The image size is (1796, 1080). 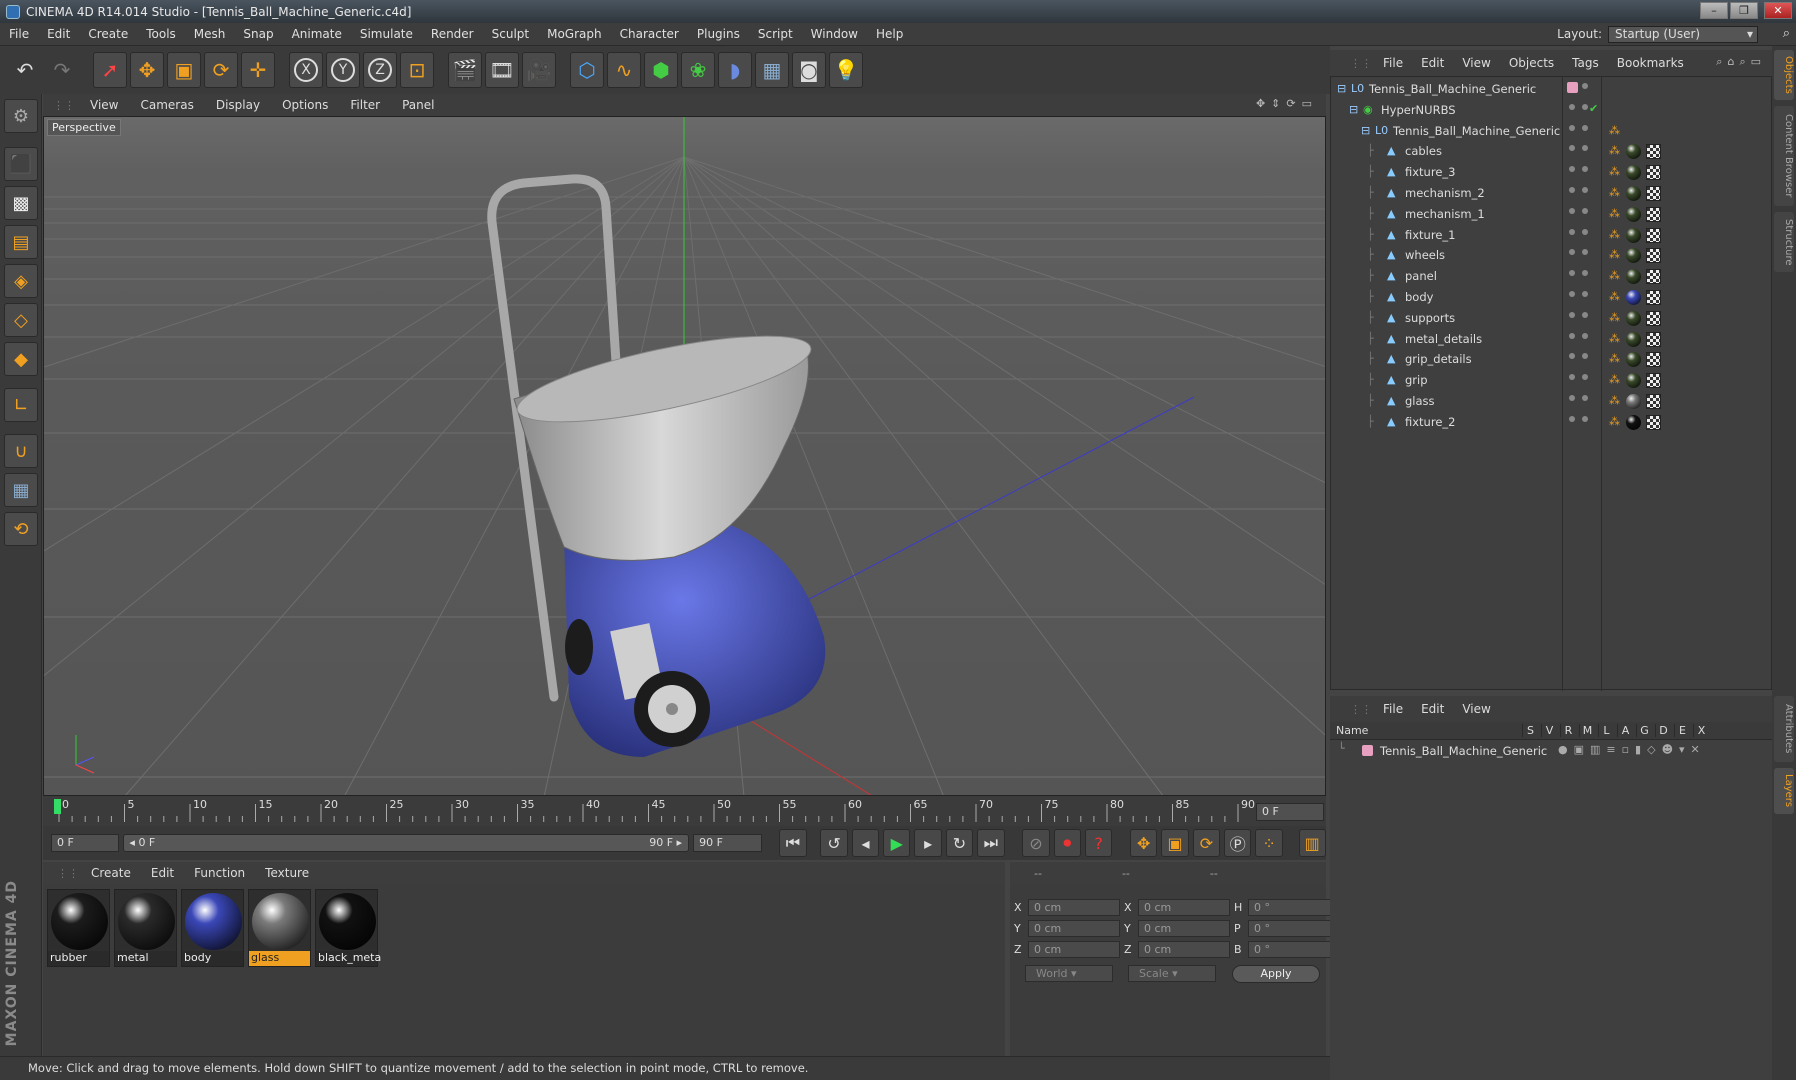 What do you see at coordinates (317, 34) in the screenshot?
I see `menu-animate: Animate` at bounding box center [317, 34].